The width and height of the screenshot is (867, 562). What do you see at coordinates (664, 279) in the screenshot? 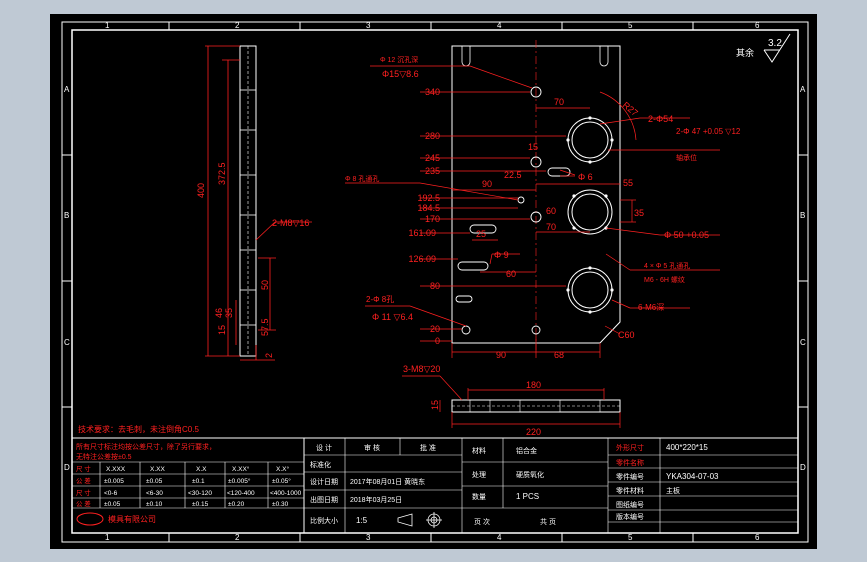
I see `callout-four-holes-note: M6 - 6H 螺纹` at bounding box center [664, 279].